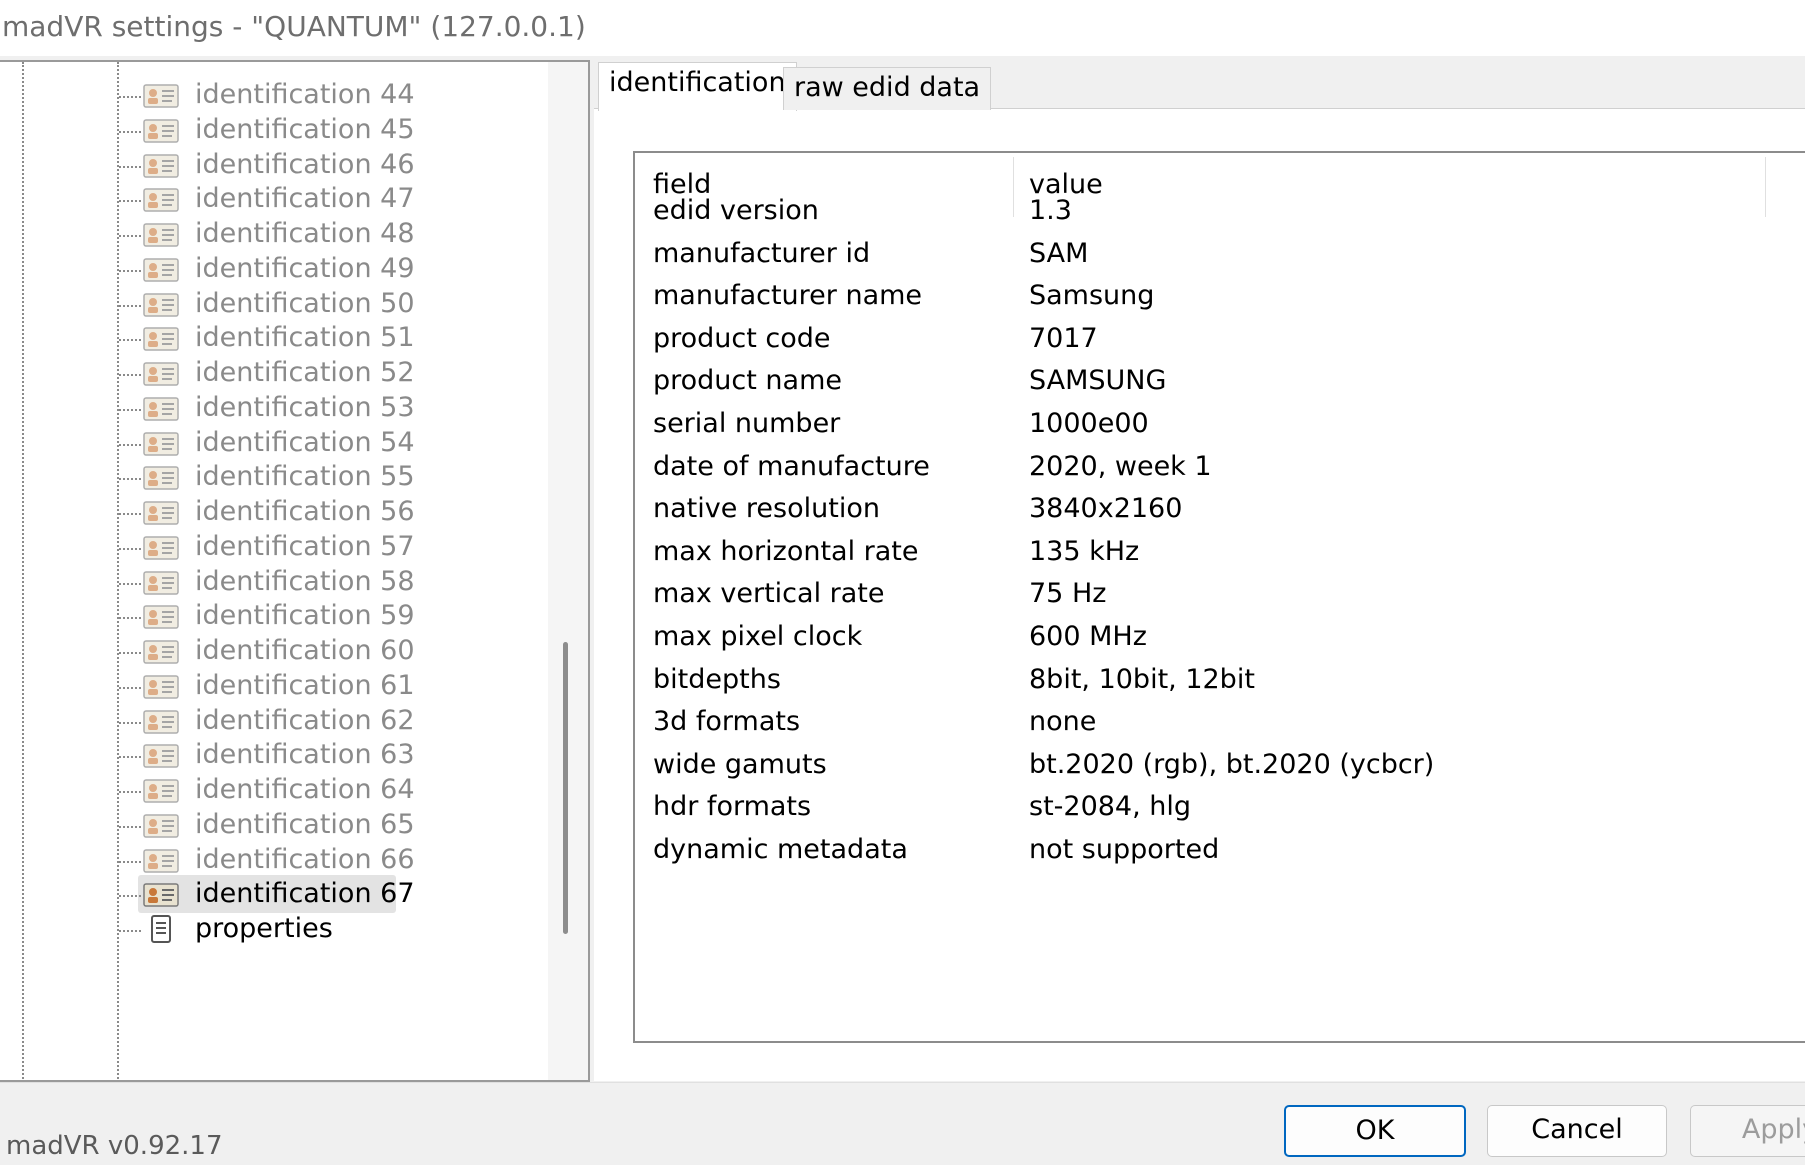 This screenshot has height=1165, width=1805. I want to click on table-row: dynamic metadata not supported, so click(1220, 851).